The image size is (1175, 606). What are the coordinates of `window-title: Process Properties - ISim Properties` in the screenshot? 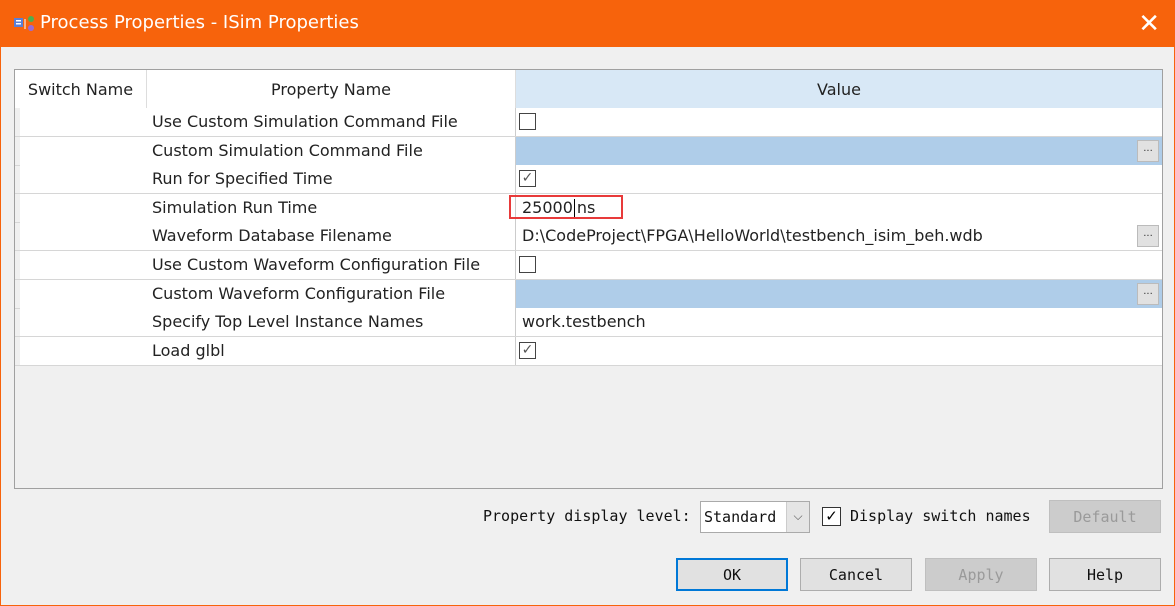 It's located at (199, 22).